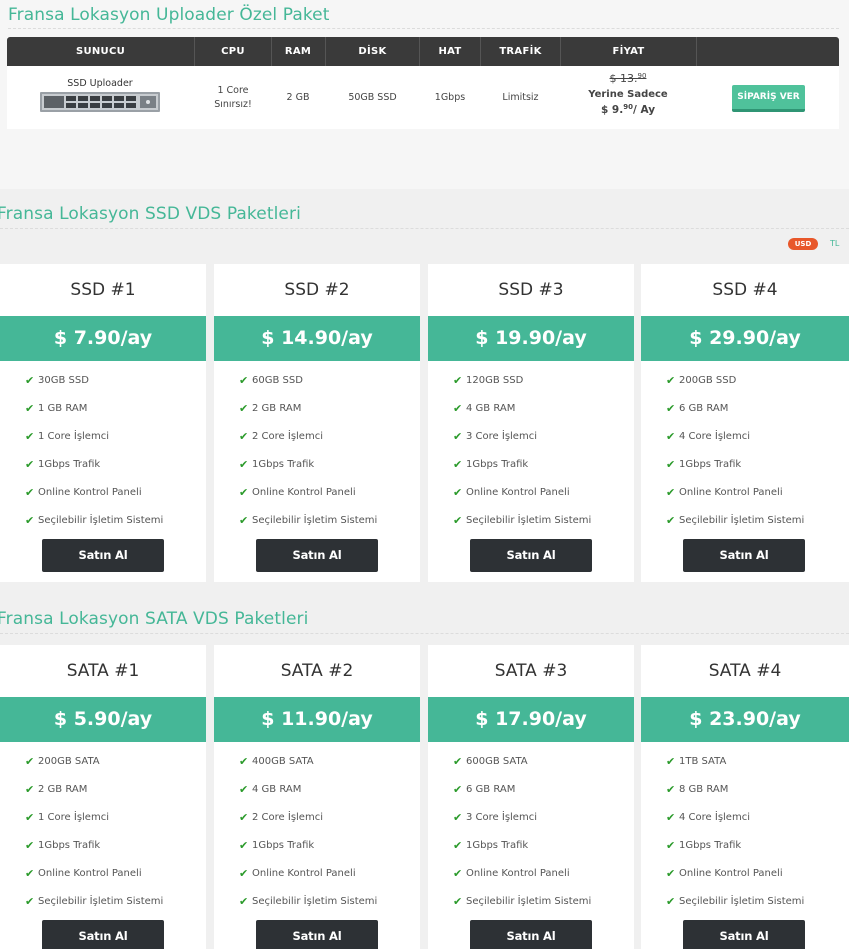 This screenshot has height=949, width=849. What do you see at coordinates (484, 408) in the screenshot?
I see `feature-item: ✔ 4 GB RAM` at bounding box center [484, 408].